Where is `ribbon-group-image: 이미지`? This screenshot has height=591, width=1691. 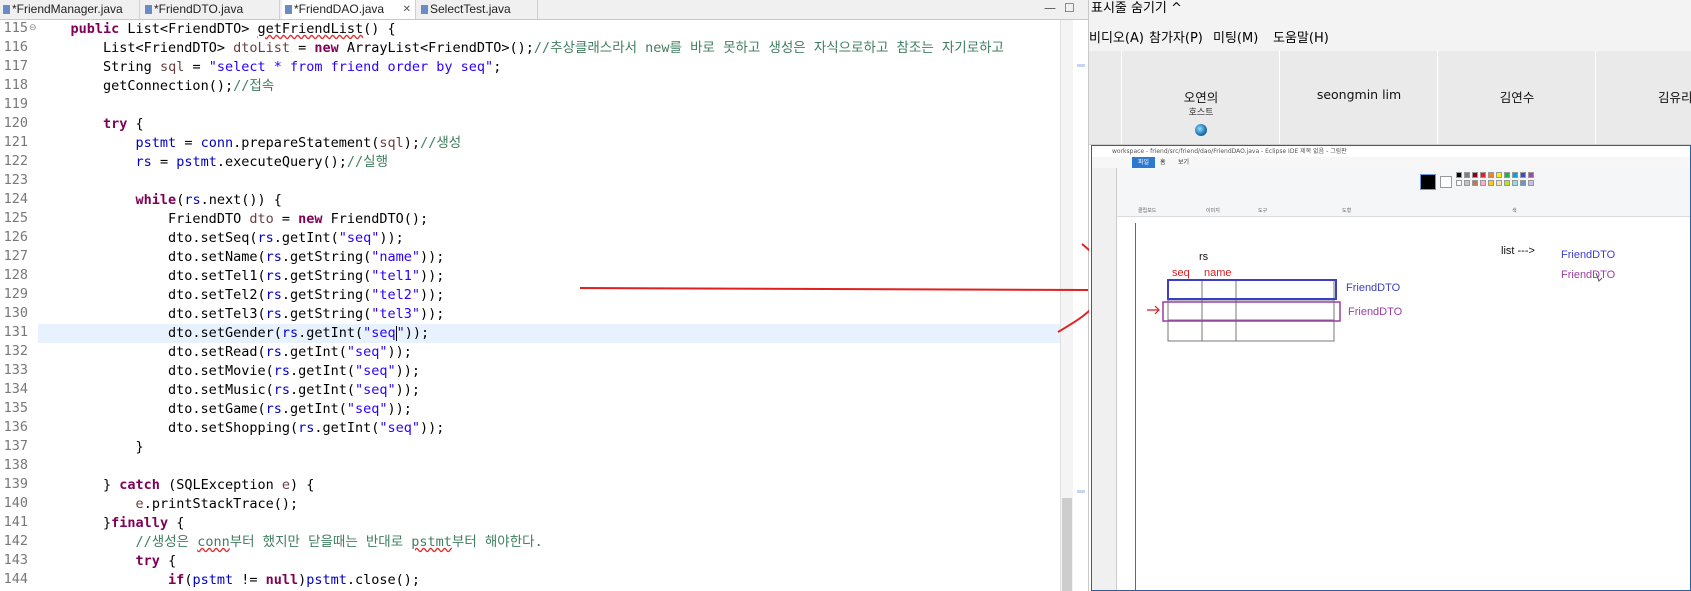
ribbon-group-image: 이미지 is located at coordinates (1213, 211).